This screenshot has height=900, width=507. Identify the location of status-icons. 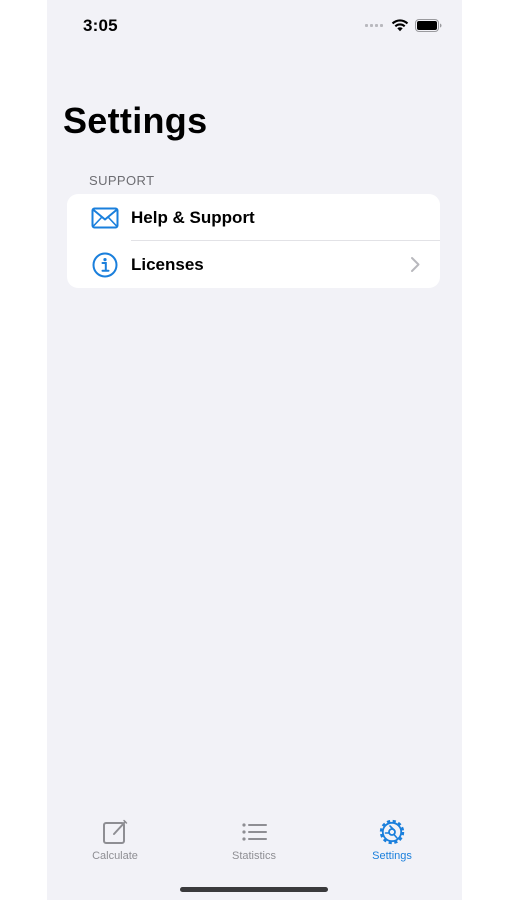
(403, 25).